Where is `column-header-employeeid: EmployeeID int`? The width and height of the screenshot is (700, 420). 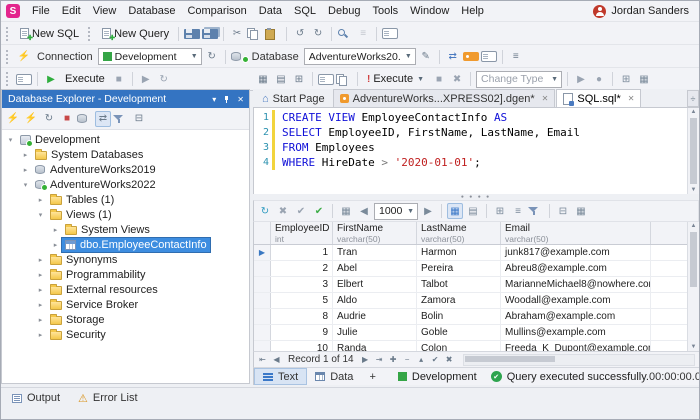
column-header-employeeid: EmployeeID int is located at coordinates (302, 233).